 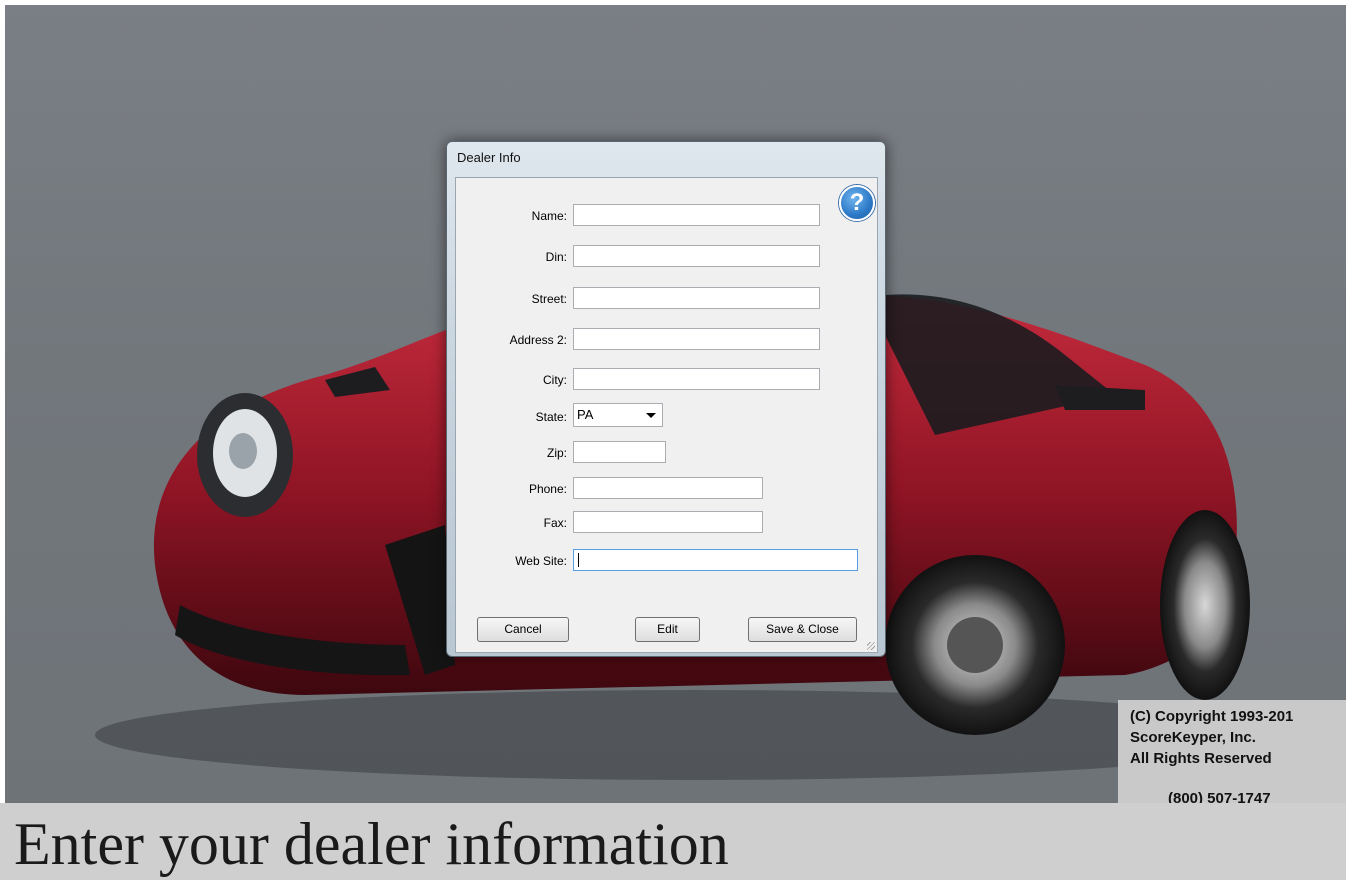 I want to click on chevron-down-icon, so click(x=651, y=415).